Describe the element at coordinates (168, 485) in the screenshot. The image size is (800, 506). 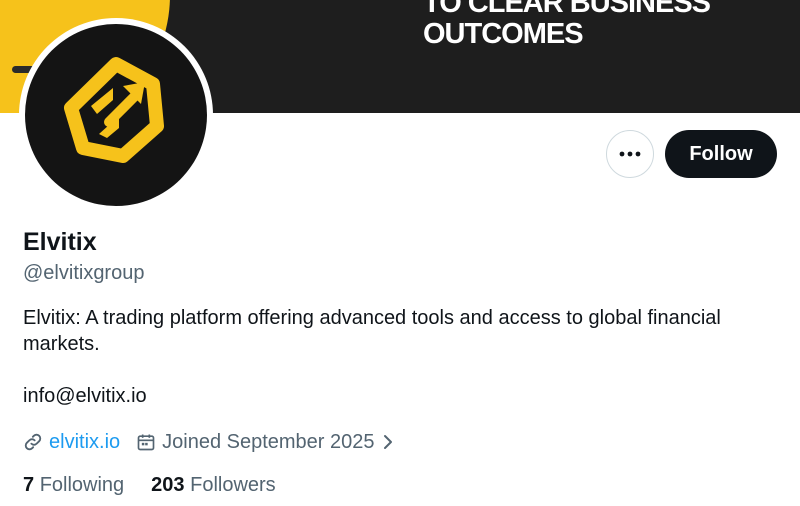
I see `followers-count: 203` at that location.